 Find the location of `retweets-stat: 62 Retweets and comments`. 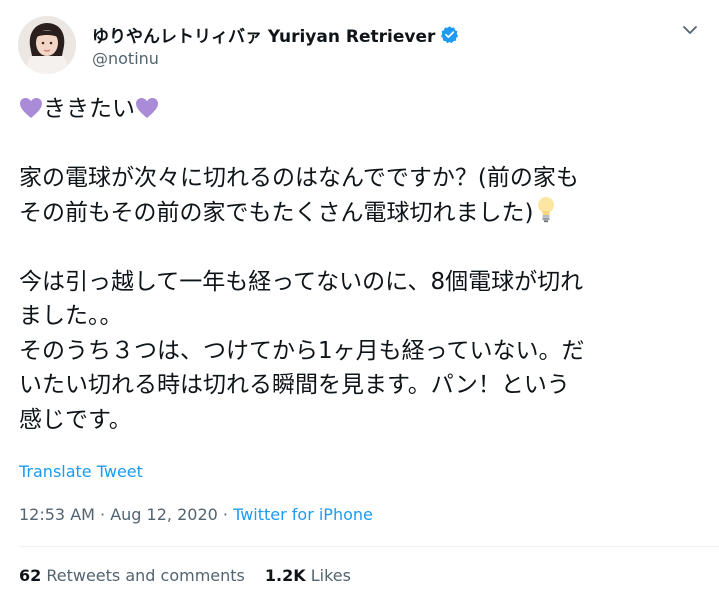

retweets-stat: 62 Retweets and comments is located at coordinates (132, 575).